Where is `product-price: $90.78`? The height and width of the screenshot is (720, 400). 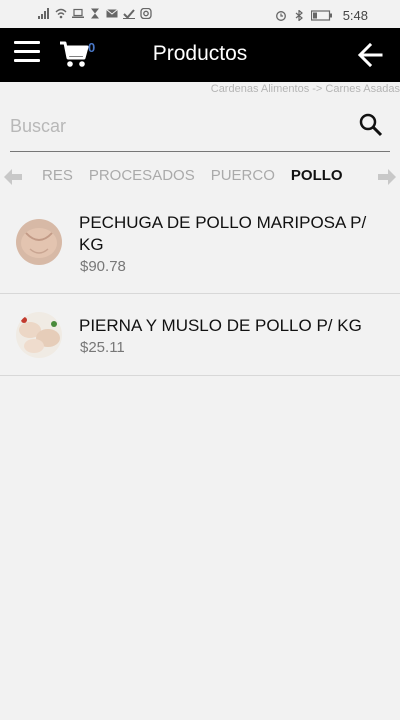 product-price: $90.78 is located at coordinates (103, 266).